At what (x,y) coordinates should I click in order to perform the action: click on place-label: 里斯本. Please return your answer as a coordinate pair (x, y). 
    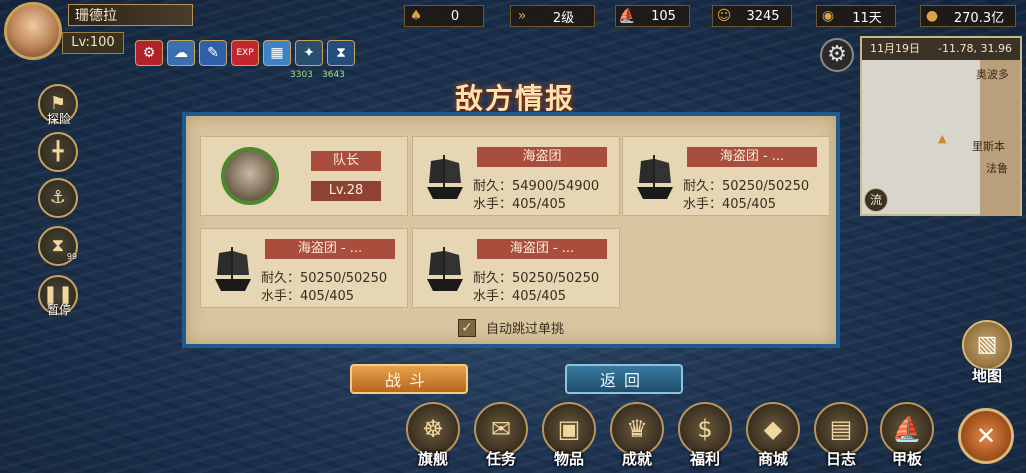
    Looking at the image, I should click on (988, 146).